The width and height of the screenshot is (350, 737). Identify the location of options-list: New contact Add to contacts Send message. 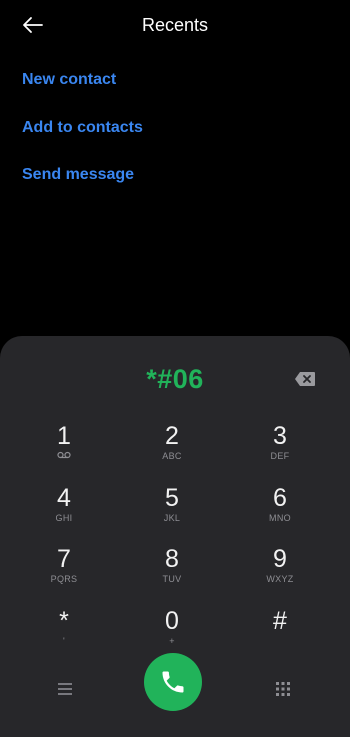
(82, 135).